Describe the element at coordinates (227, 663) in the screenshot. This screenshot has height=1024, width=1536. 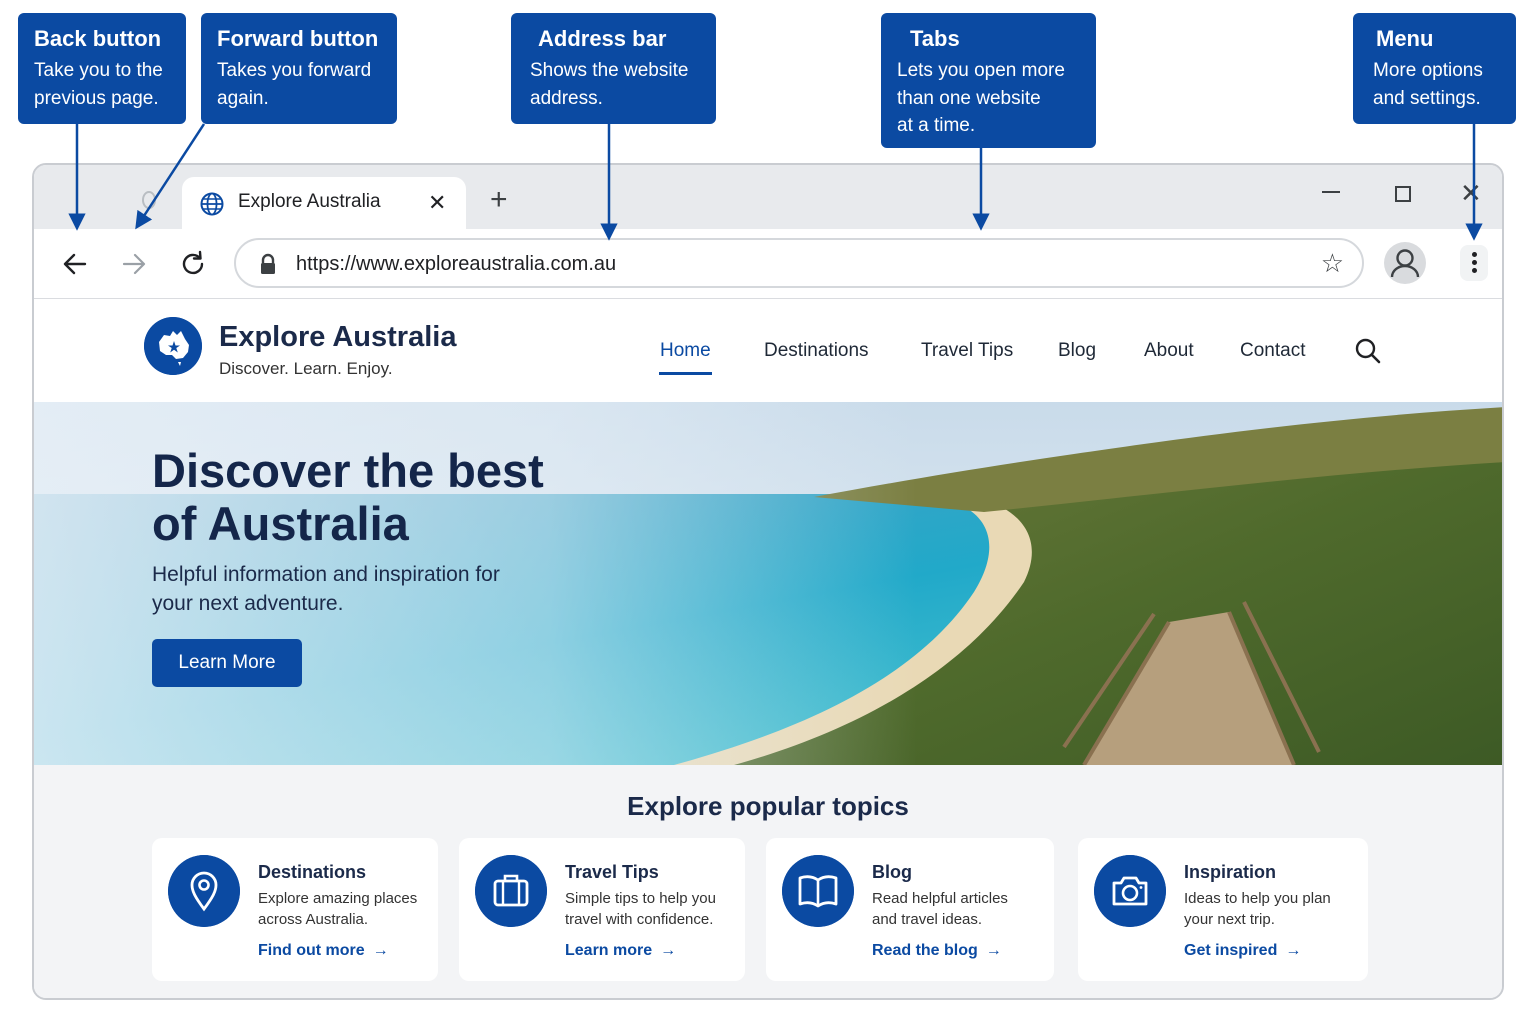
I see `learn-more-button: Learn More` at that location.